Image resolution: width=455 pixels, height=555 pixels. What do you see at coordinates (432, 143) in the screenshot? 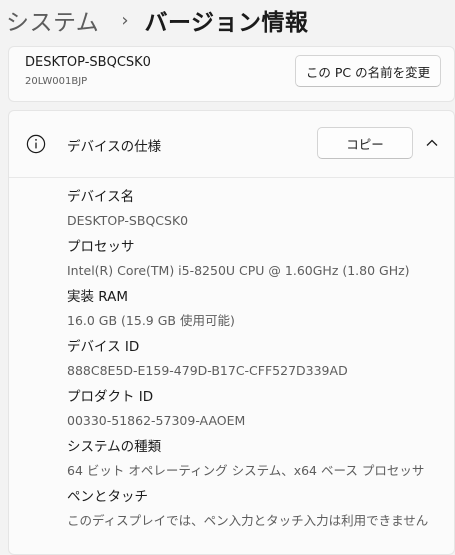
I see `chevron-up-icon` at bounding box center [432, 143].